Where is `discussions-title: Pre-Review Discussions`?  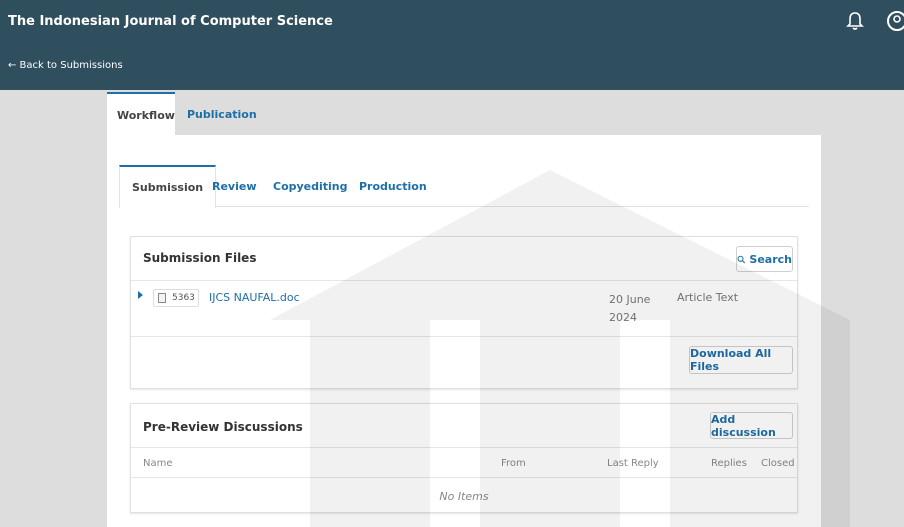
discussions-title: Pre-Review Discussions is located at coordinates (223, 427).